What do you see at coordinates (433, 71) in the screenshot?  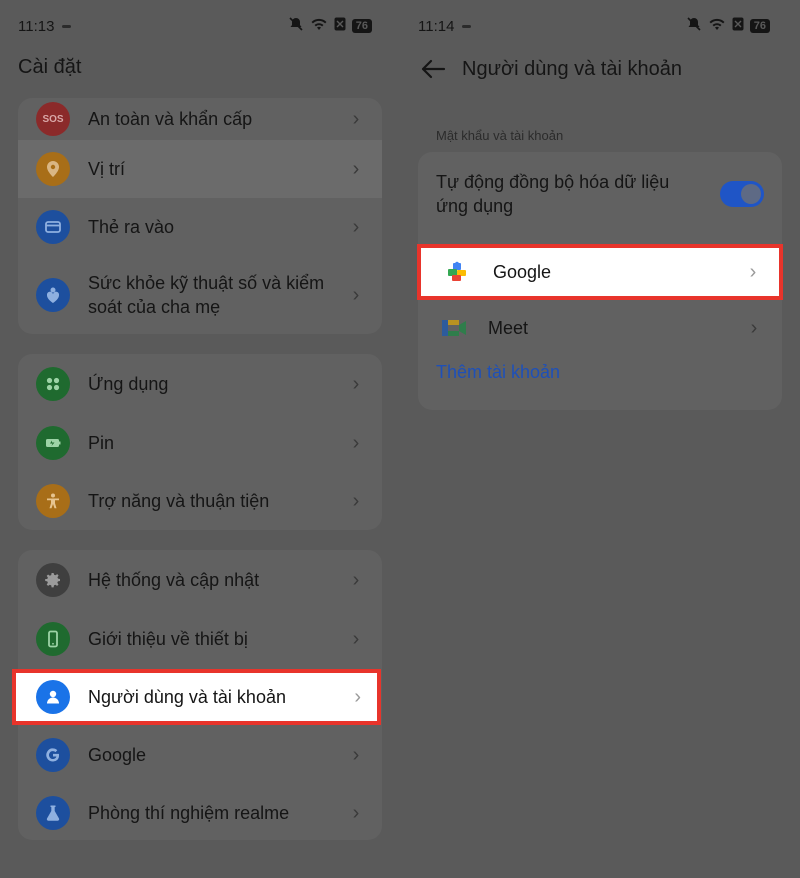 I see `back-arrow-icon` at bounding box center [433, 71].